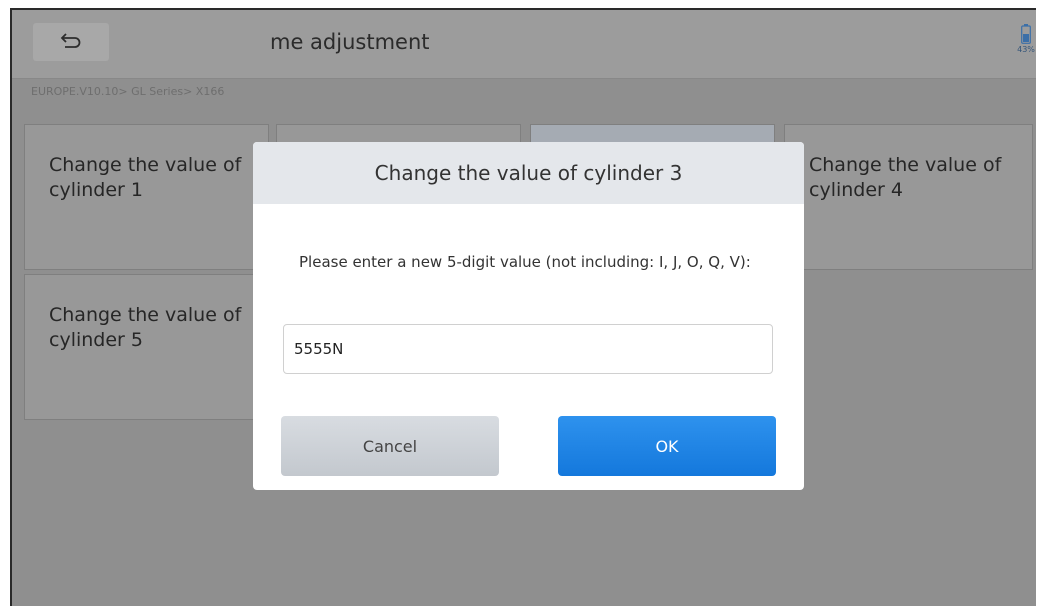 The image size is (1037, 607). Describe the element at coordinates (528, 349) in the screenshot. I see `value-input` at that location.